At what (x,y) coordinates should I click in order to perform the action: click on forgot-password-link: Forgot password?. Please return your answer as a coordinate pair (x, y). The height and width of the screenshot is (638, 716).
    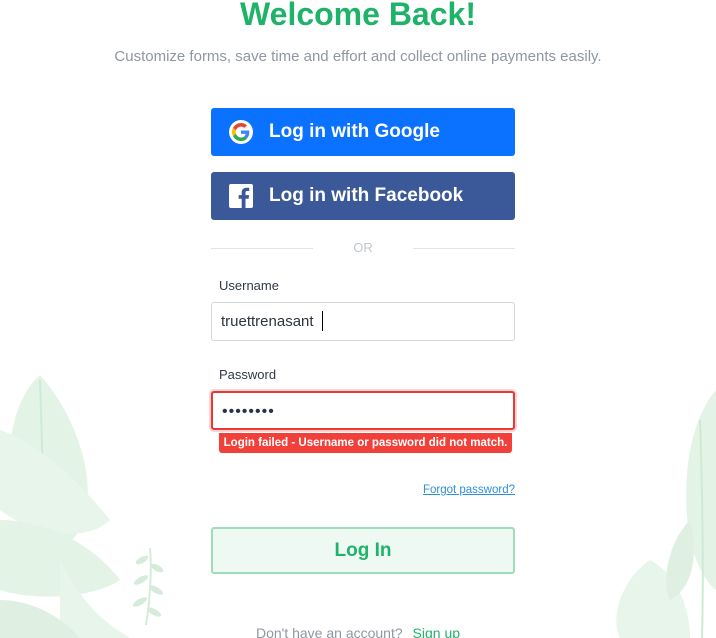
    Looking at the image, I should click on (469, 490).